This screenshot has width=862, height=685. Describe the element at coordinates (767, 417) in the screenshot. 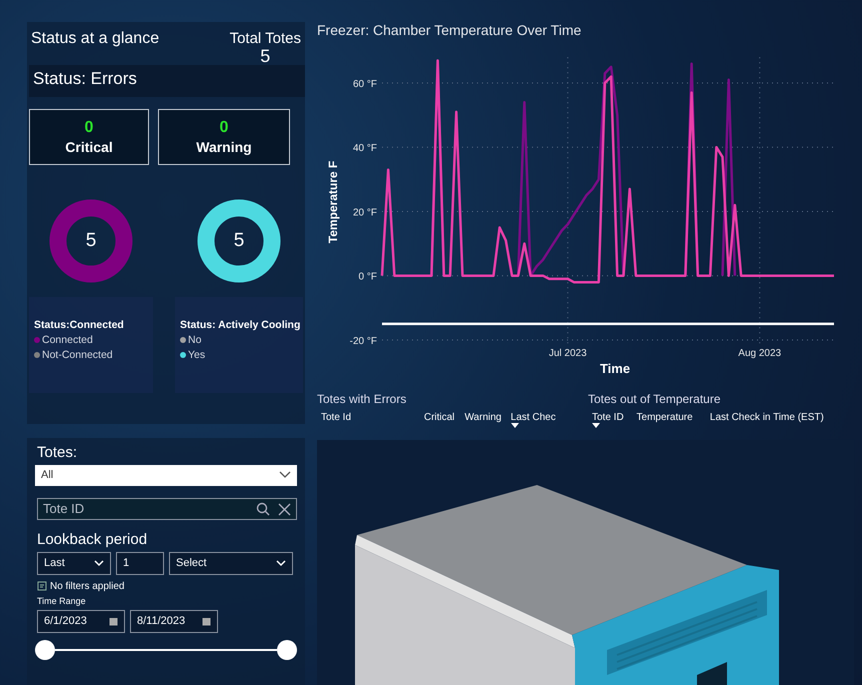

I see `column-header: Last Check in Time (EST)` at that location.